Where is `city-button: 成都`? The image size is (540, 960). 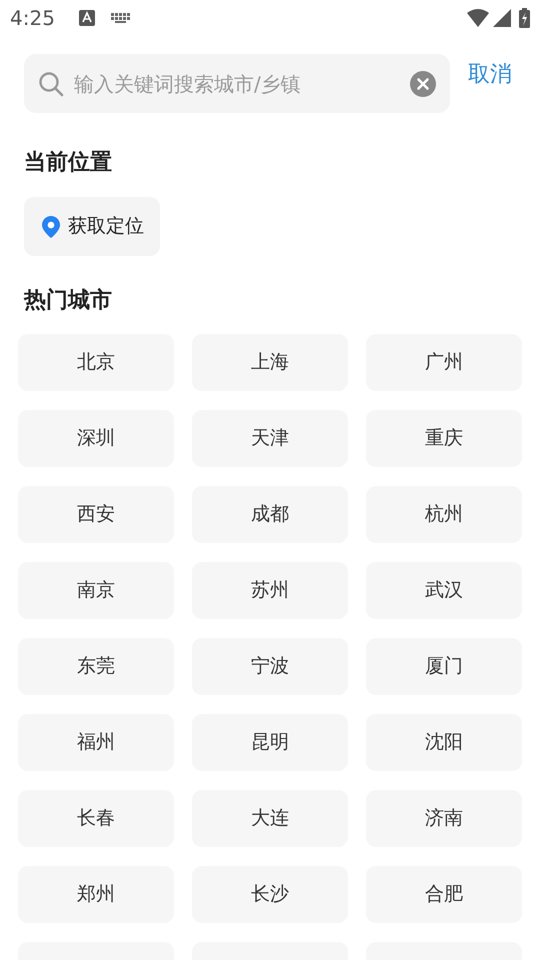
city-button: 成都 is located at coordinates (270, 514).